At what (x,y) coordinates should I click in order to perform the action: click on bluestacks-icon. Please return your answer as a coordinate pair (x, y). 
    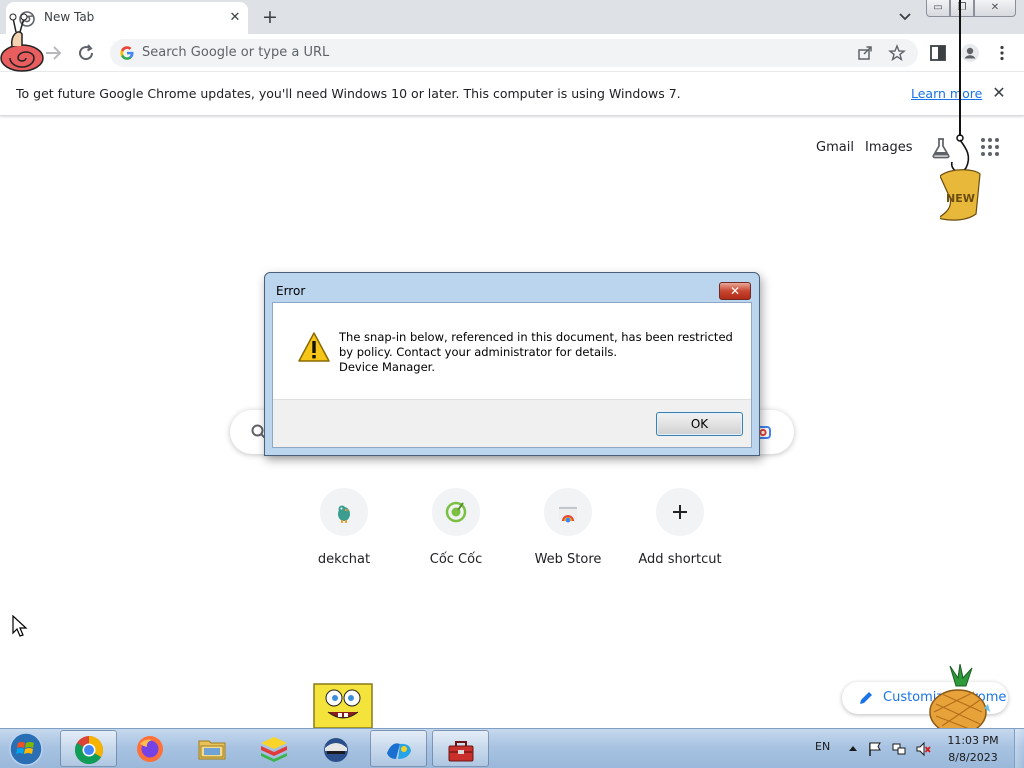
    Looking at the image, I should click on (274, 749).